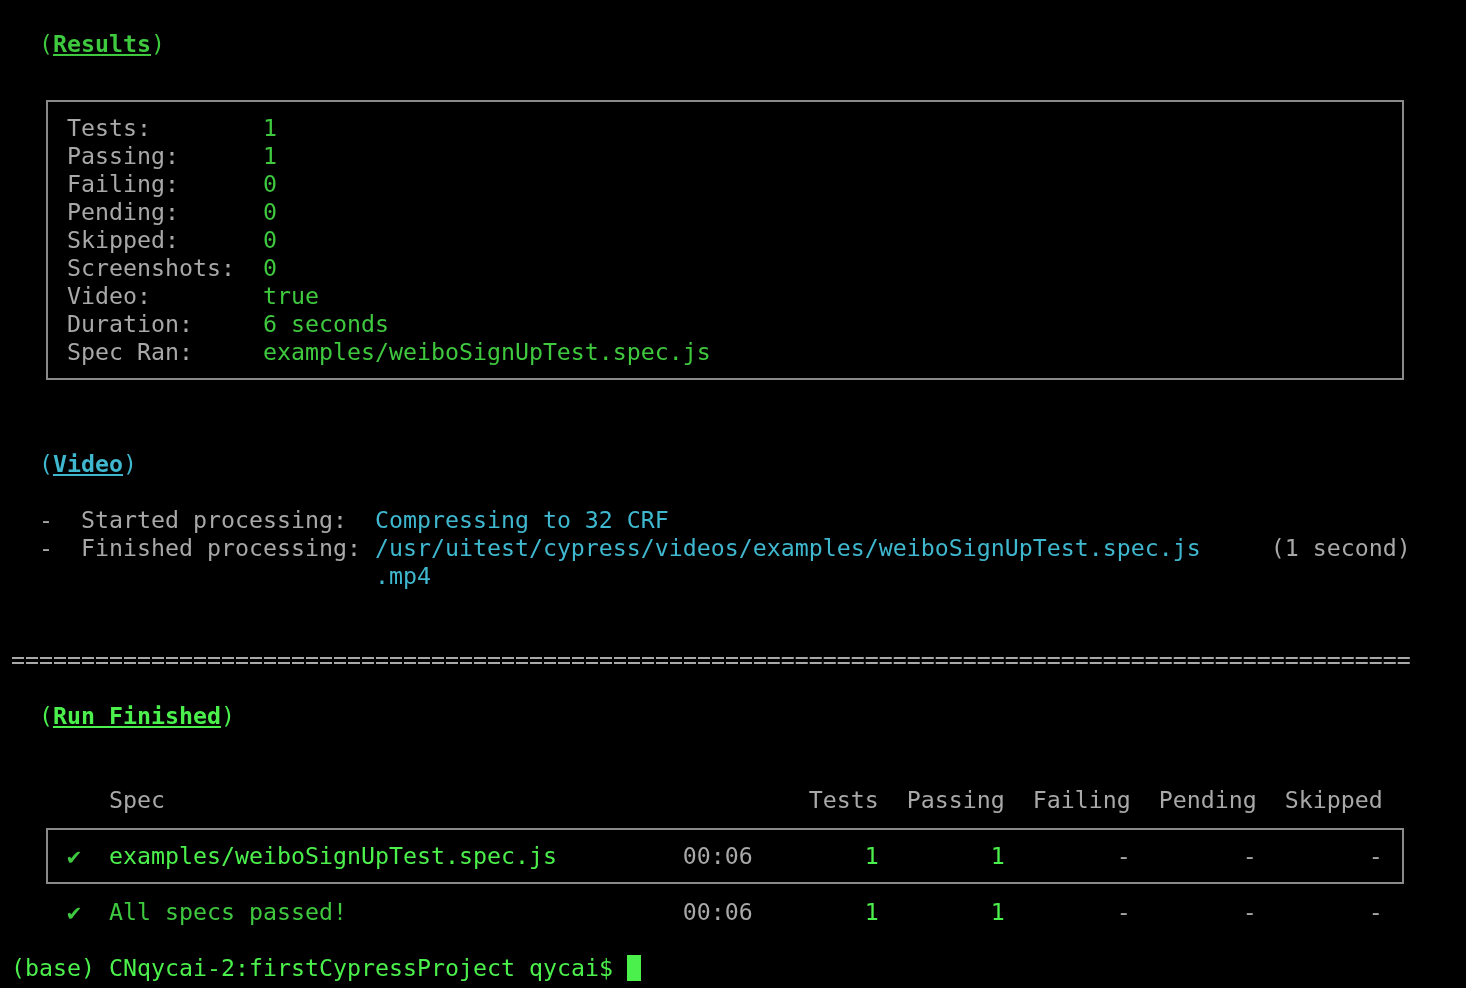 The width and height of the screenshot is (1466, 988). What do you see at coordinates (123, 184) in the screenshot?
I see `result-label: Failing:` at bounding box center [123, 184].